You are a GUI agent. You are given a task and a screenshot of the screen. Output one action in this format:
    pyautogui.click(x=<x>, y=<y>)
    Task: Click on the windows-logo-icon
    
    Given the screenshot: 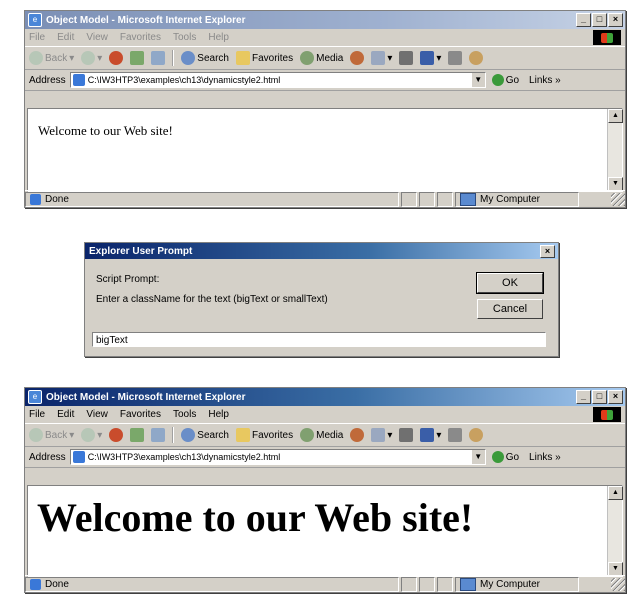 What is the action you would take?
    pyautogui.click(x=607, y=414)
    